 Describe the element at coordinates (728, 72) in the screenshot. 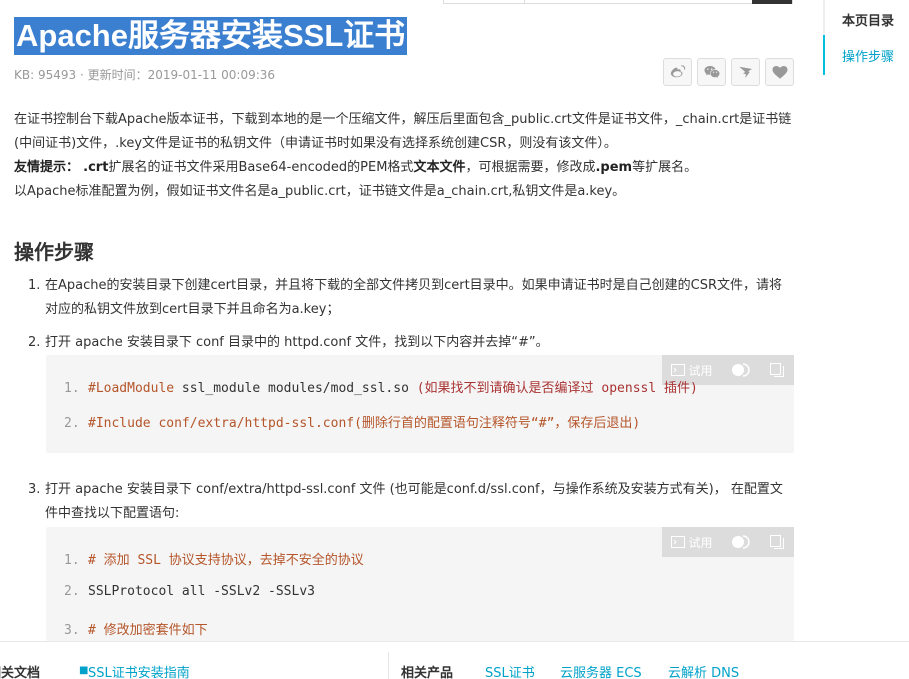

I see `share-buttons` at that location.